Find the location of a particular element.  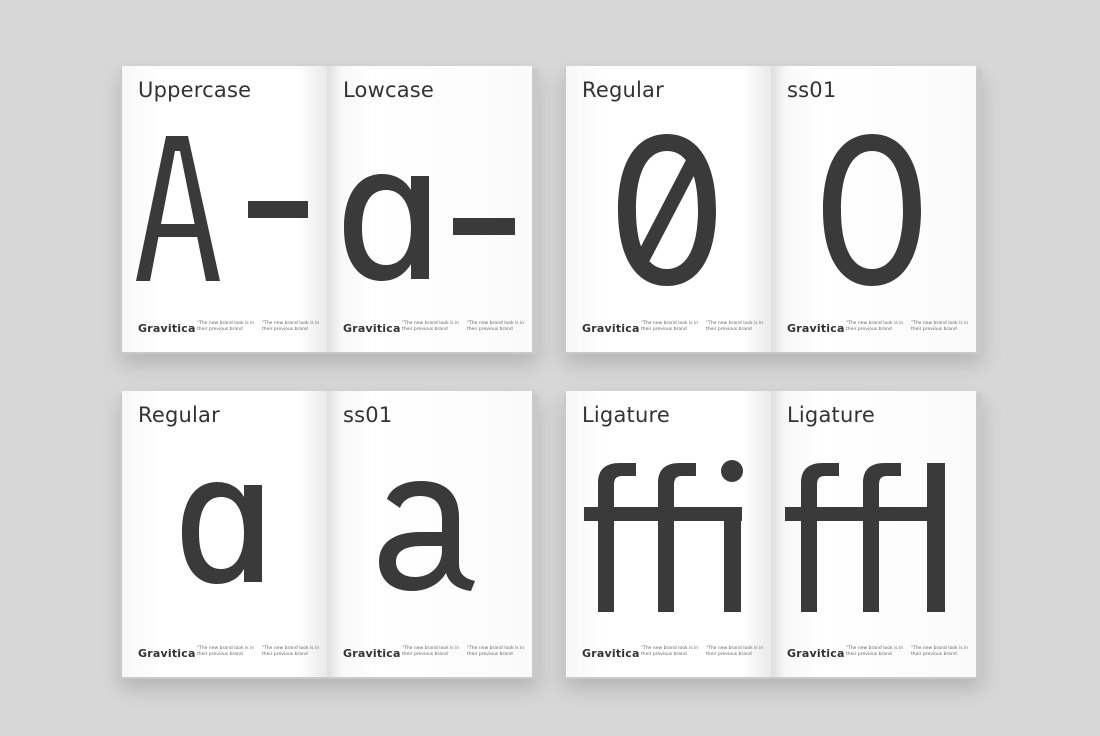

page-heading: Lowcase is located at coordinates (389, 90).